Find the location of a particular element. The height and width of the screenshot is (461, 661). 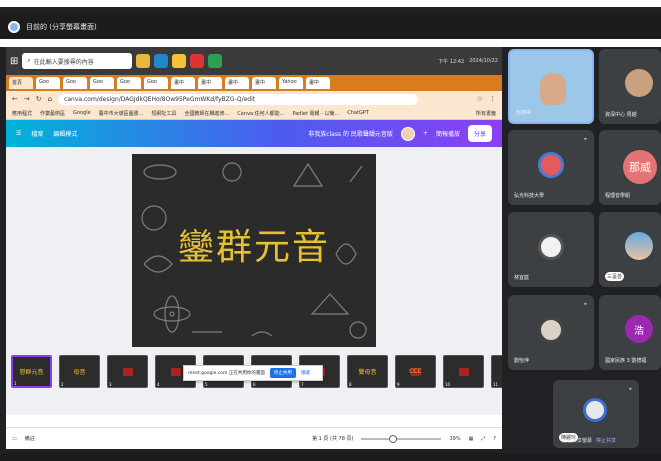

slide-thumbnail: 雙母音 8 is located at coordinates (367, 371).